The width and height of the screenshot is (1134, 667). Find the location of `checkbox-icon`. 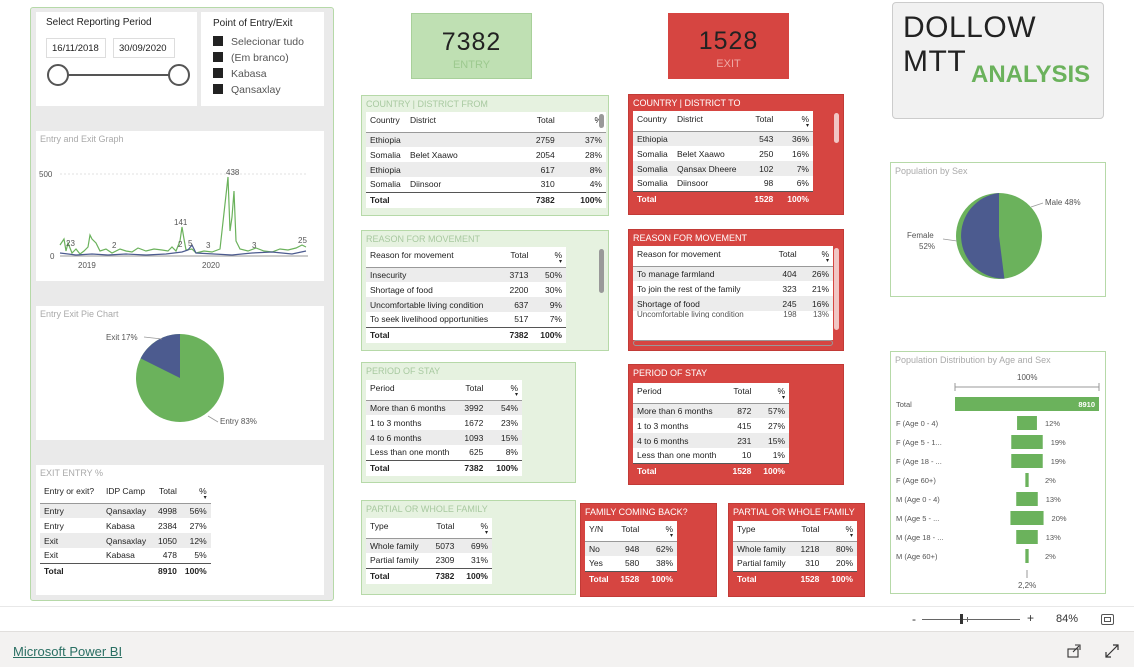

checkbox-icon is located at coordinates (218, 89).